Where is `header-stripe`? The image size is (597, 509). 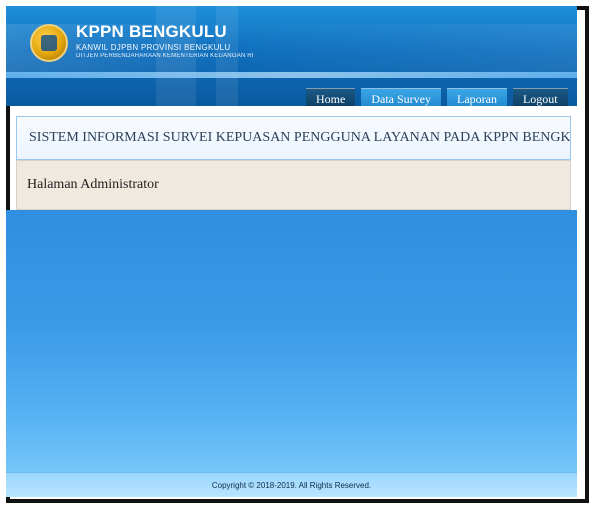 header-stripe is located at coordinates (291, 75).